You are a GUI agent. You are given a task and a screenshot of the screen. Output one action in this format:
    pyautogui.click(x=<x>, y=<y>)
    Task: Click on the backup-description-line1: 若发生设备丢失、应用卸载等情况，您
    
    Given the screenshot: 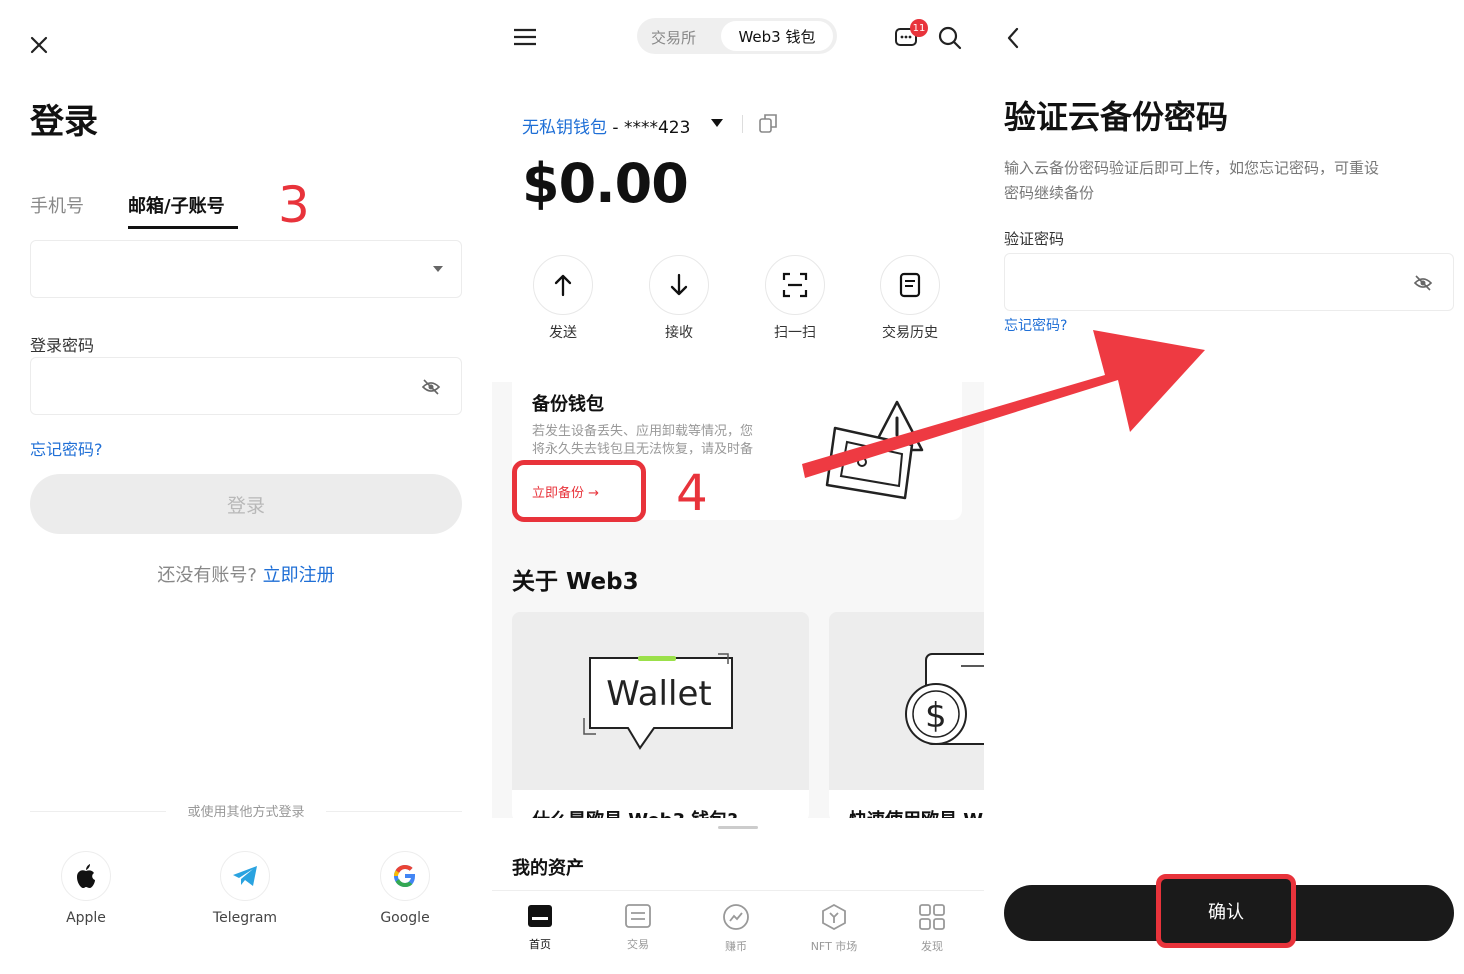 What is the action you would take?
    pyautogui.click(x=643, y=431)
    